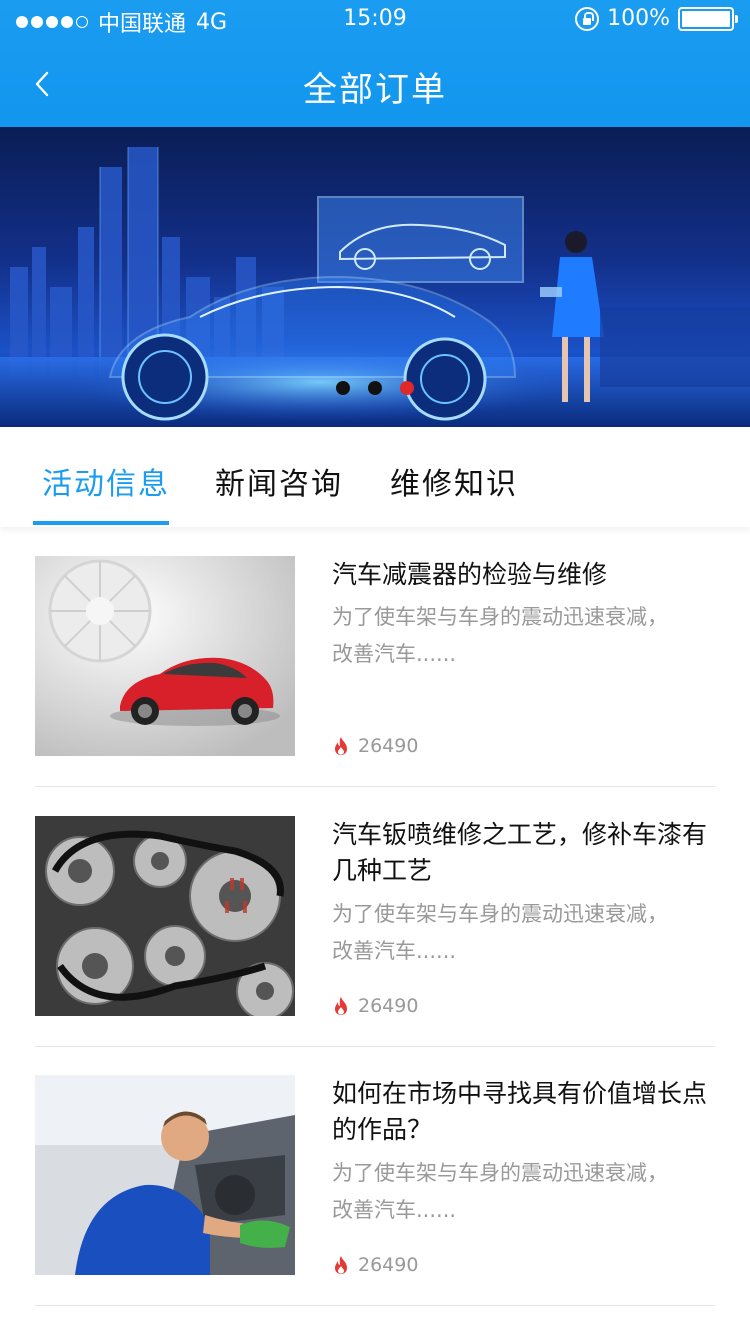  Describe the element at coordinates (520, 1111) in the screenshot. I see `article-title: 如何在市场中寻找具有价值增长点的作品？` at that location.